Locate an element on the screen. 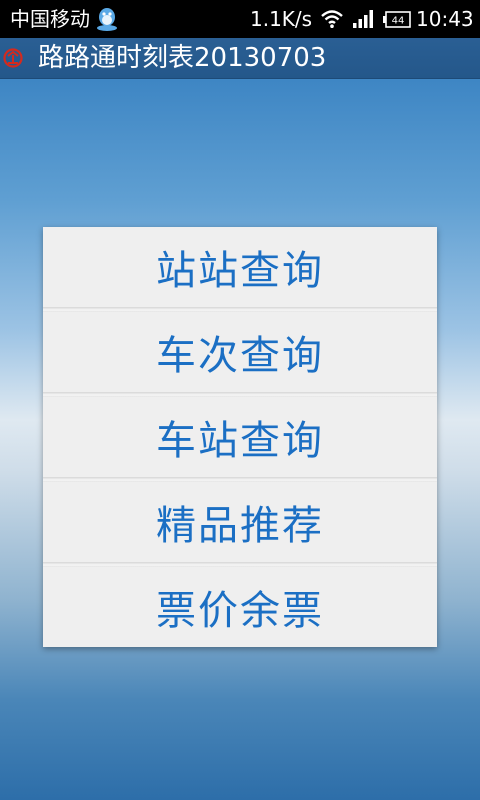 Image resolution: width=480 pixels, height=800 pixels. title-bar: 路路通时刻表20130703 is located at coordinates (240, 58).